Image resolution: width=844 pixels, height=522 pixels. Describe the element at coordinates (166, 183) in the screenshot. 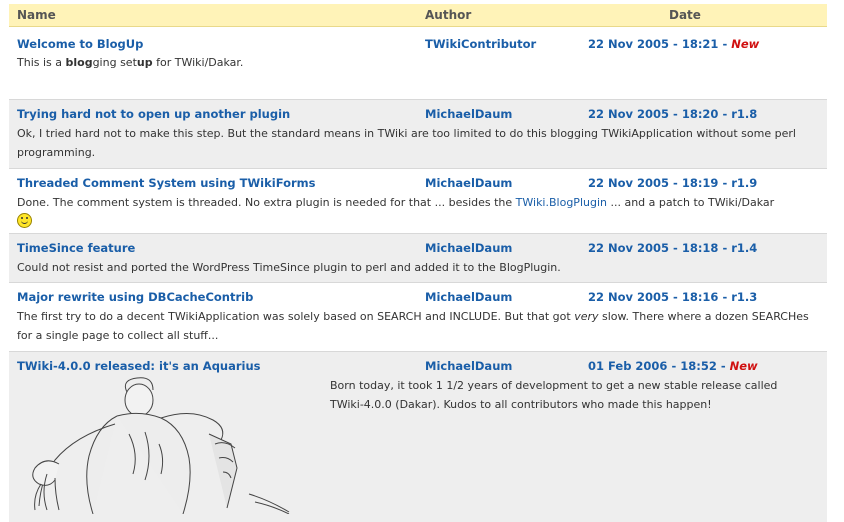

I see `entry-title-link: Threaded Comment System using TWikiForms` at that location.